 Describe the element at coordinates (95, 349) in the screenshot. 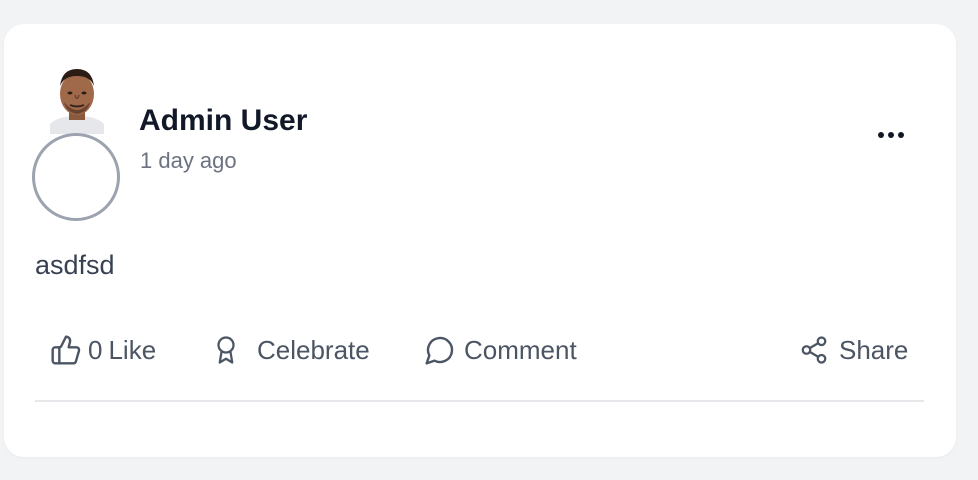

I see `like-count: 0` at that location.